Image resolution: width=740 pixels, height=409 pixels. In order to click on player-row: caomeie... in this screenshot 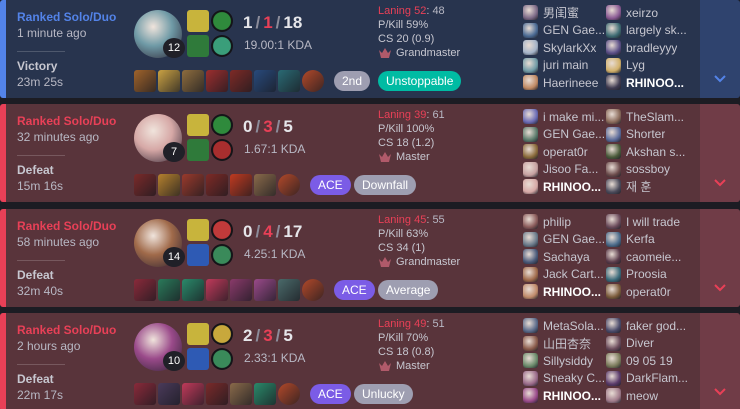, I will do `click(651, 257)`.